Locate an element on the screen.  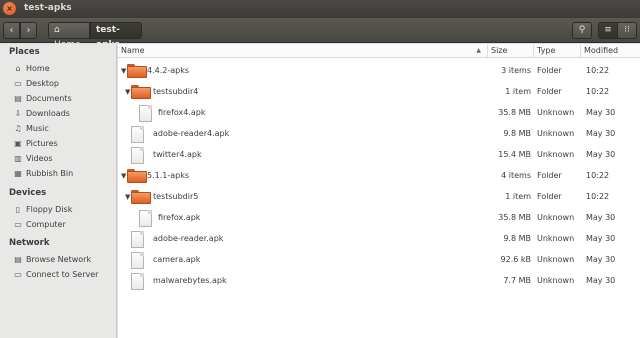
downloads-icon: ⇩ is located at coordinates (18, 113).